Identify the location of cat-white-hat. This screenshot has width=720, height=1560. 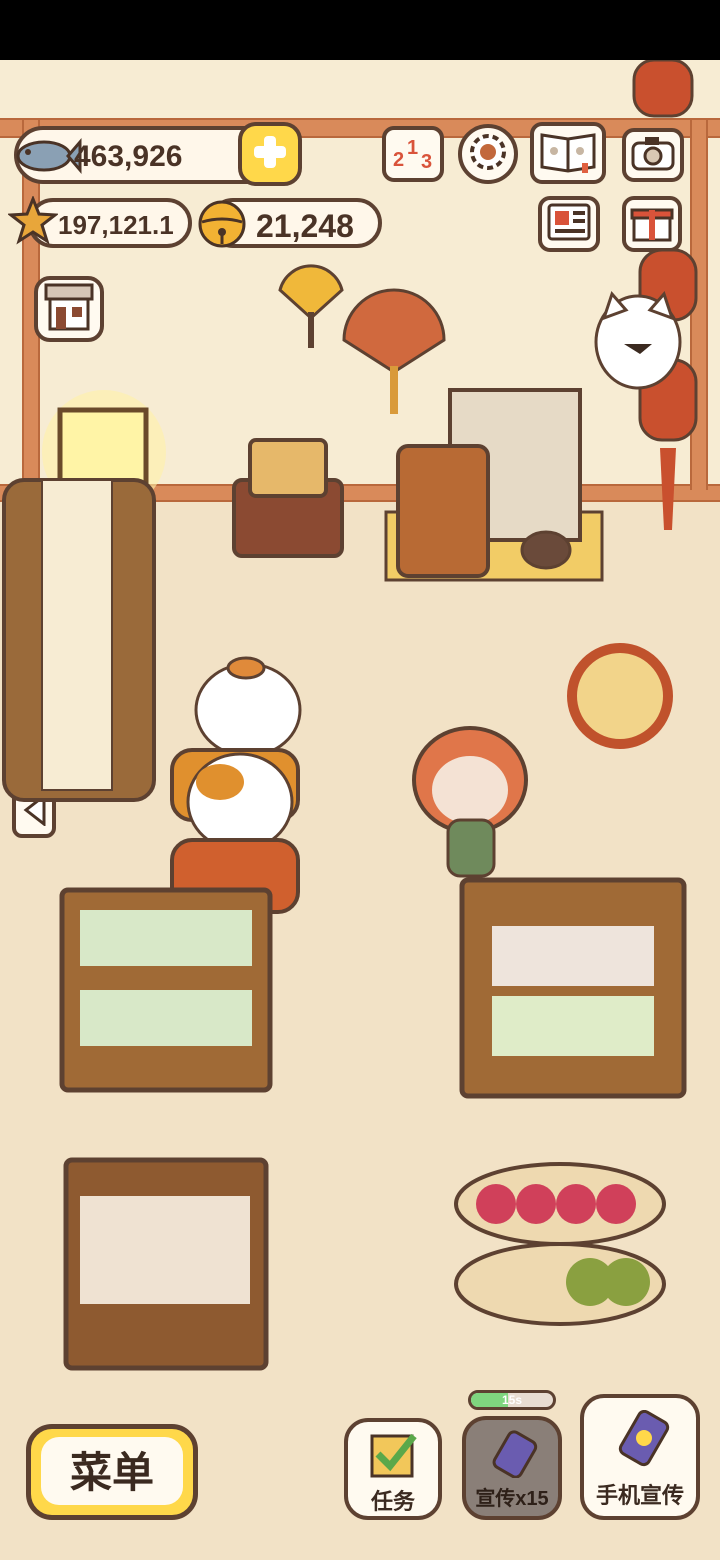
(248, 707).